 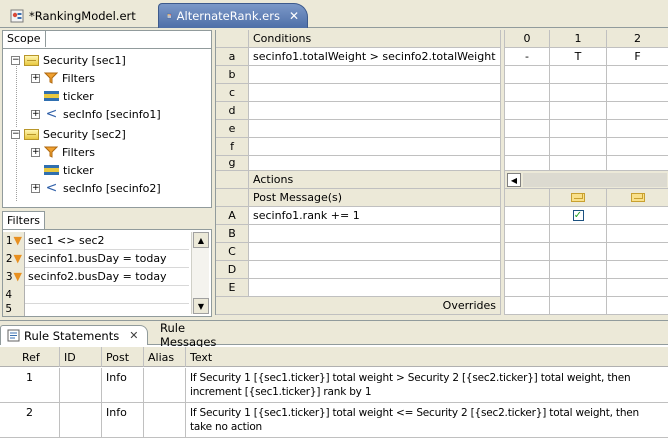 I want to click on scroll-up-icon: ▲, so click(x=201, y=240).